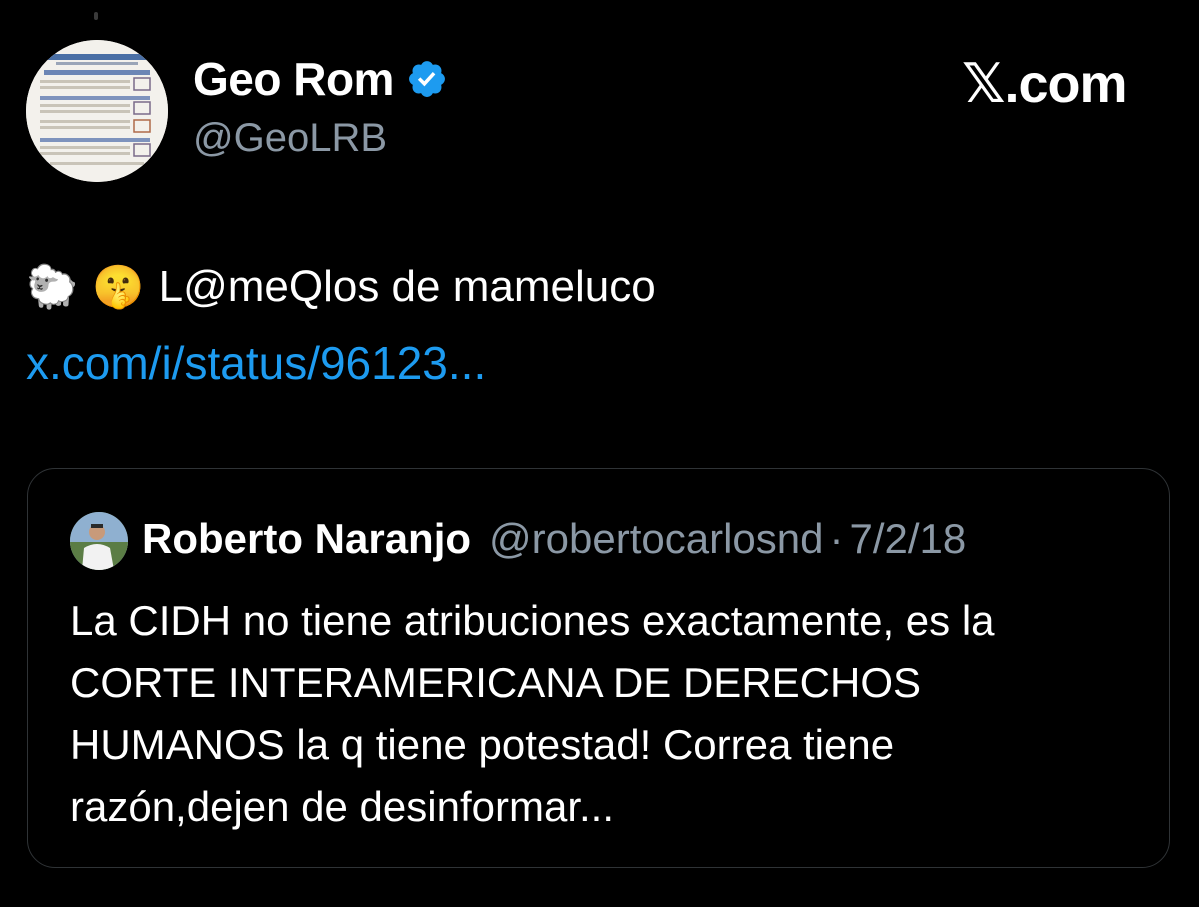 The image size is (1199, 907). What do you see at coordinates (306, 539) in the screenshot?
I see `quoted-display-name: Roberto Naranjo` at bounding box center [306, 539].